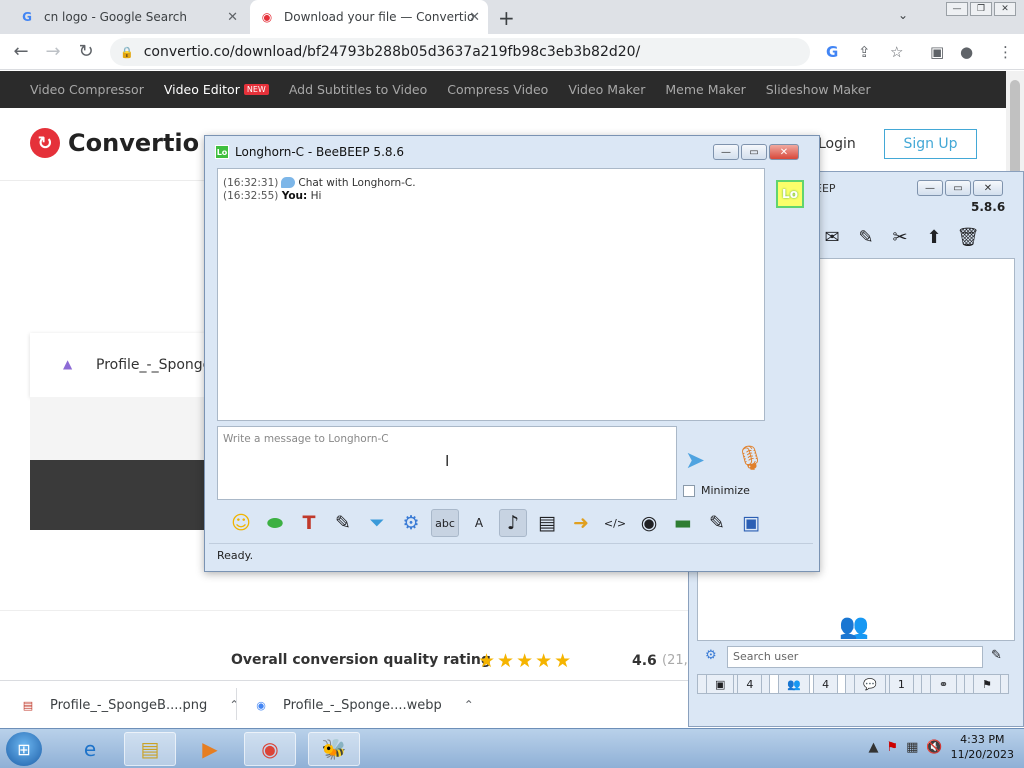 Image resolution: width=1024 pixels, height=768 pixels. What do you see at coordinates (377, 523) in the screenshot?
I see `filter-icon: ⏷` at bounding box center [377, 523].